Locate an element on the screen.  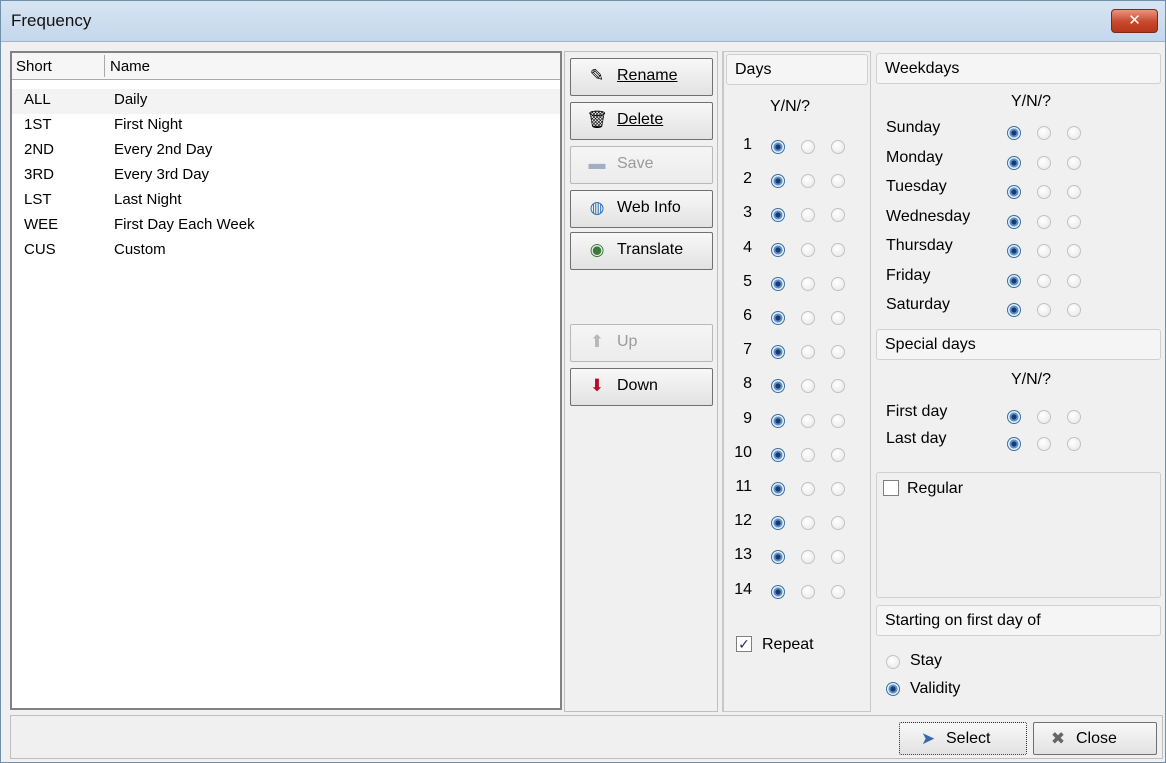
special-first-day-radio-n is located at coordinates (1044, 417).